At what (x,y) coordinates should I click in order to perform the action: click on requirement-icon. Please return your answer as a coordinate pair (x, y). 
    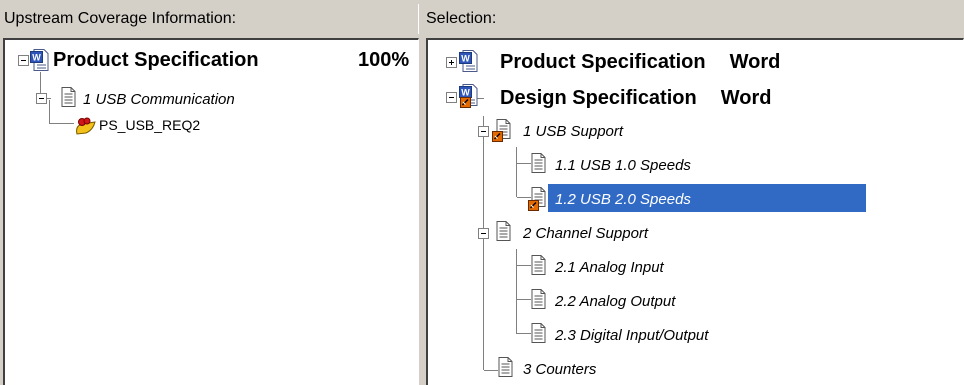
    Looking at the image, I should click on (86, 126).